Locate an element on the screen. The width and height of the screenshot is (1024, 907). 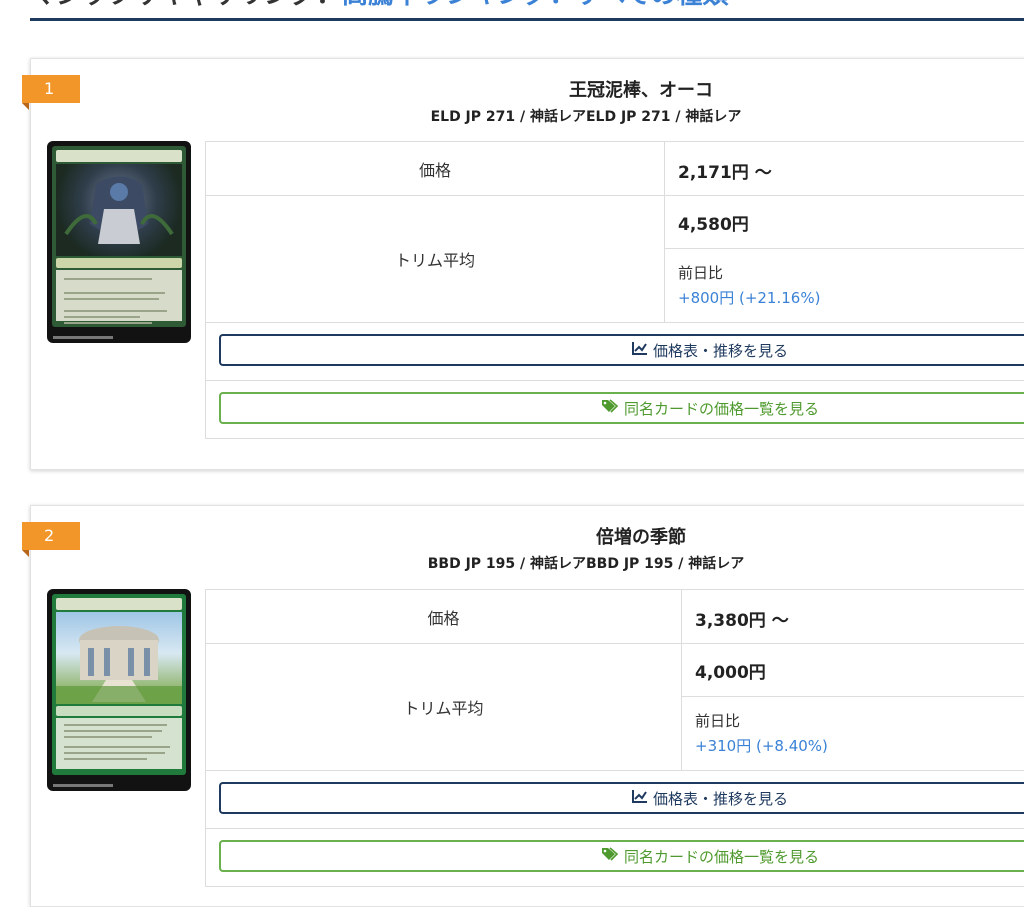
rank-badge: 1 is located at coordinates (51, 92).